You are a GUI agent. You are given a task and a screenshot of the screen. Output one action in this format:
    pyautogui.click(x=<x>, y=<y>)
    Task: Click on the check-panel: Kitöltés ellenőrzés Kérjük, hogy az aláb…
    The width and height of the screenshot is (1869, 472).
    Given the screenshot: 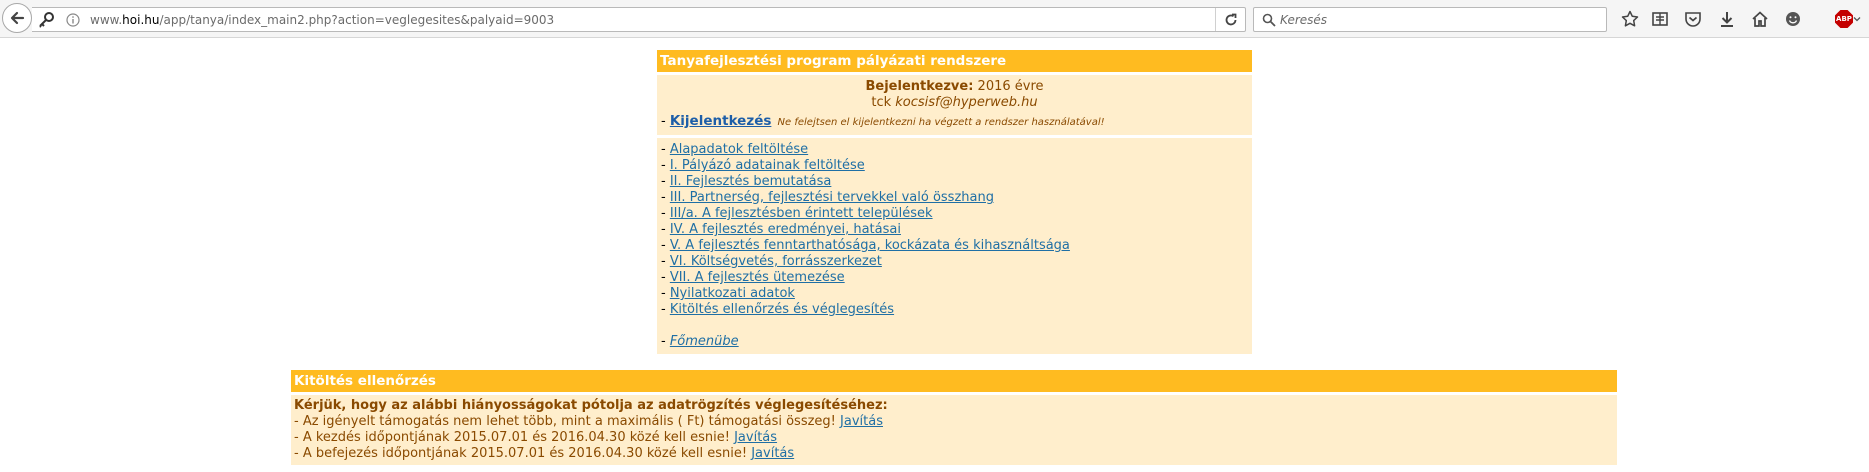 What is the action you would take?
    pyautogui.click(x=954, y=417)
    